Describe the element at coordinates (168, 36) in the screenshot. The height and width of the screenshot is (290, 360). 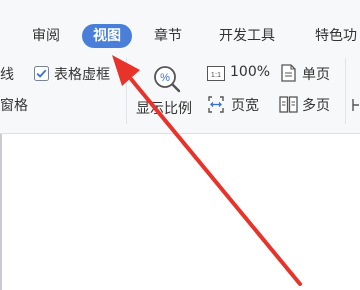
I see `tab-chapter: 章节` at that location.